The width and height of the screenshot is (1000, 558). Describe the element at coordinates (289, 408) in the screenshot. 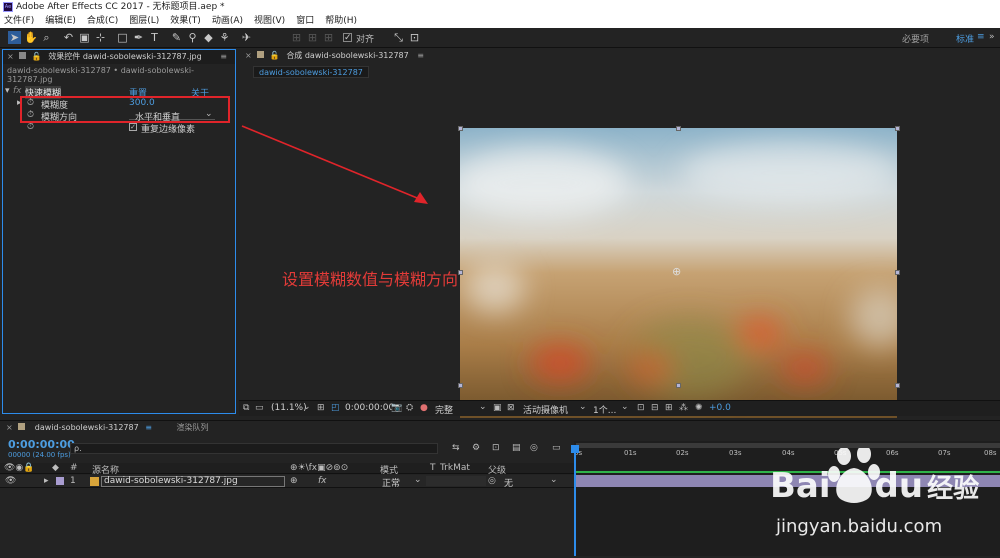

I see `zoom-select: (11.1%)` at that location.